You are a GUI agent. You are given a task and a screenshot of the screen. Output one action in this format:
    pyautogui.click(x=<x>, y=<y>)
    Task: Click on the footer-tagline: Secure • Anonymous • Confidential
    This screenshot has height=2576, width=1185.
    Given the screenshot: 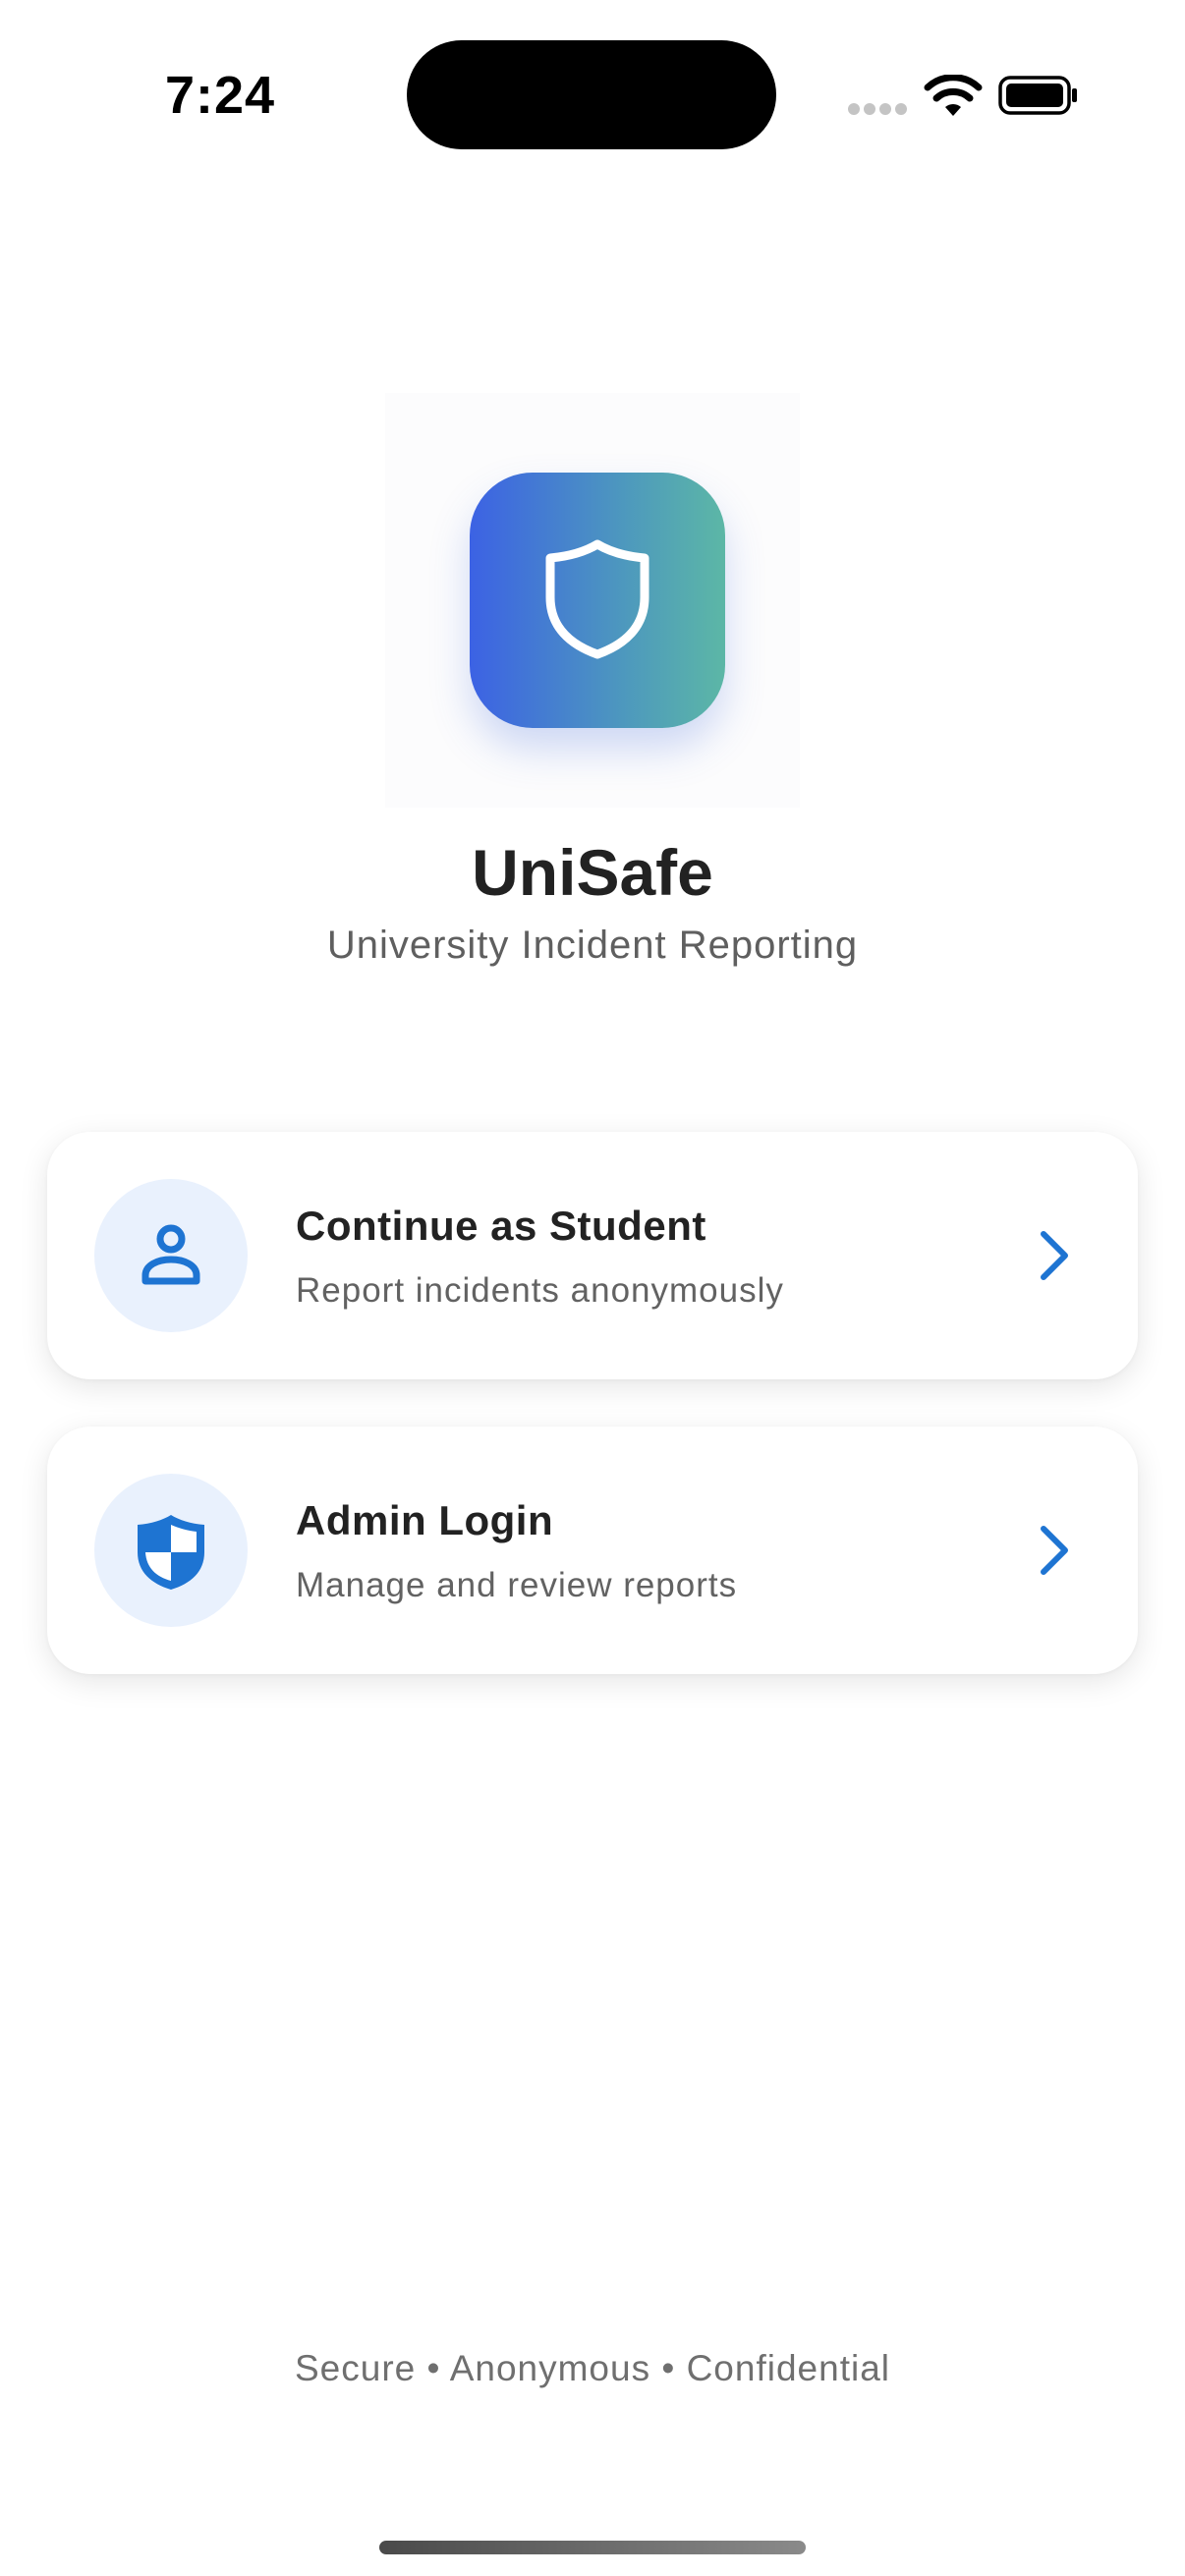 What is the action you would take?
    pyautogui.click(x=592, y=2368)
    